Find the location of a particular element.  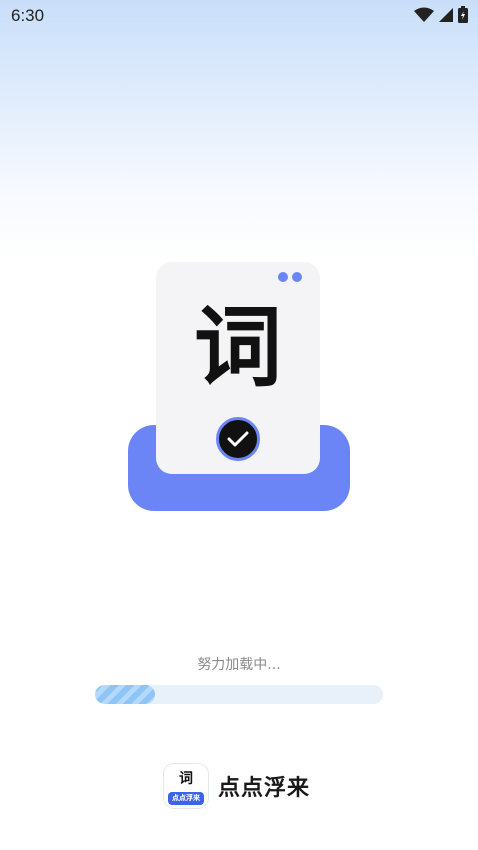

card-dots is located at coordinates (290, 277).